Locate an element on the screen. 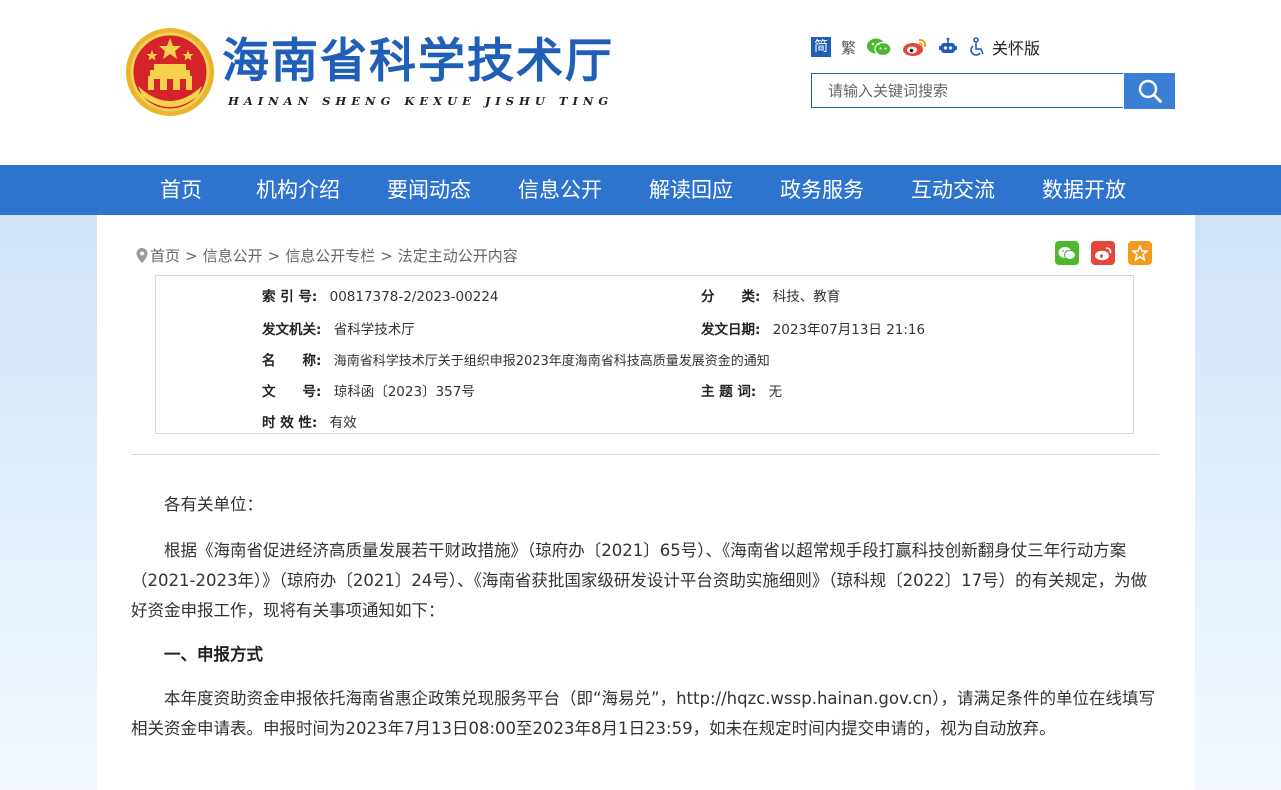  search-icon is located at coordinates (1150, 91).